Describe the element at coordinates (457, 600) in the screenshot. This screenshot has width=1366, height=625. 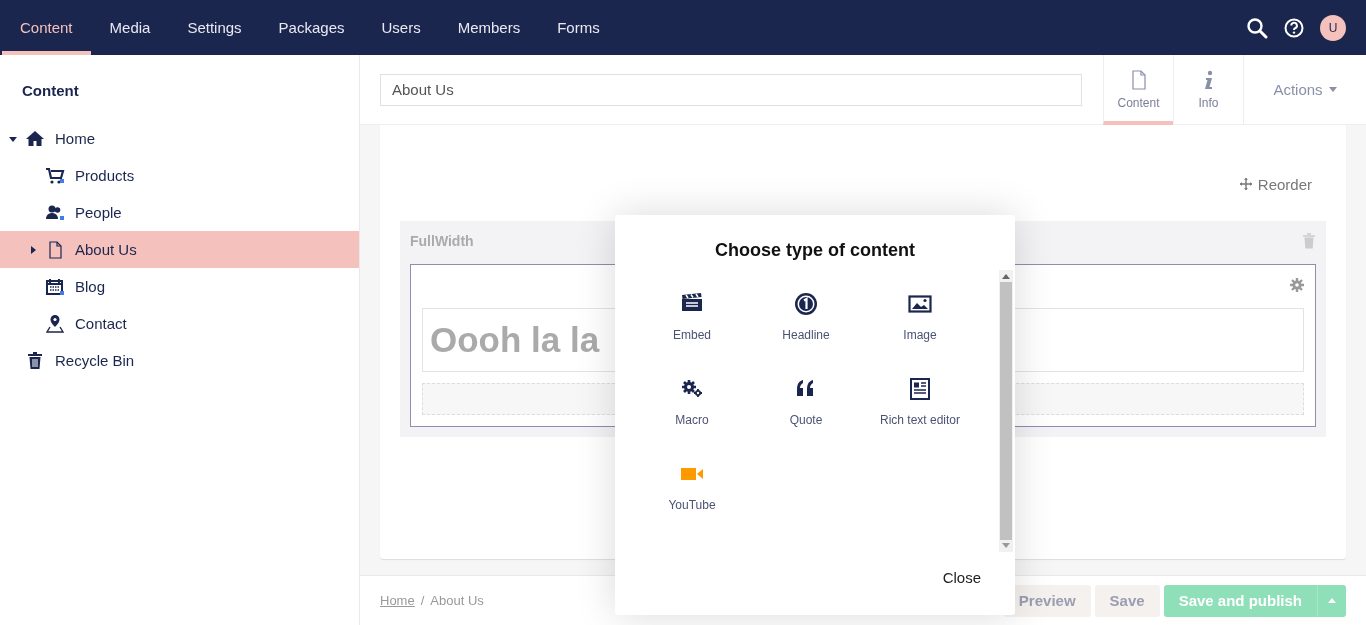
I see `breadcrumb-current: About Us` at that location.